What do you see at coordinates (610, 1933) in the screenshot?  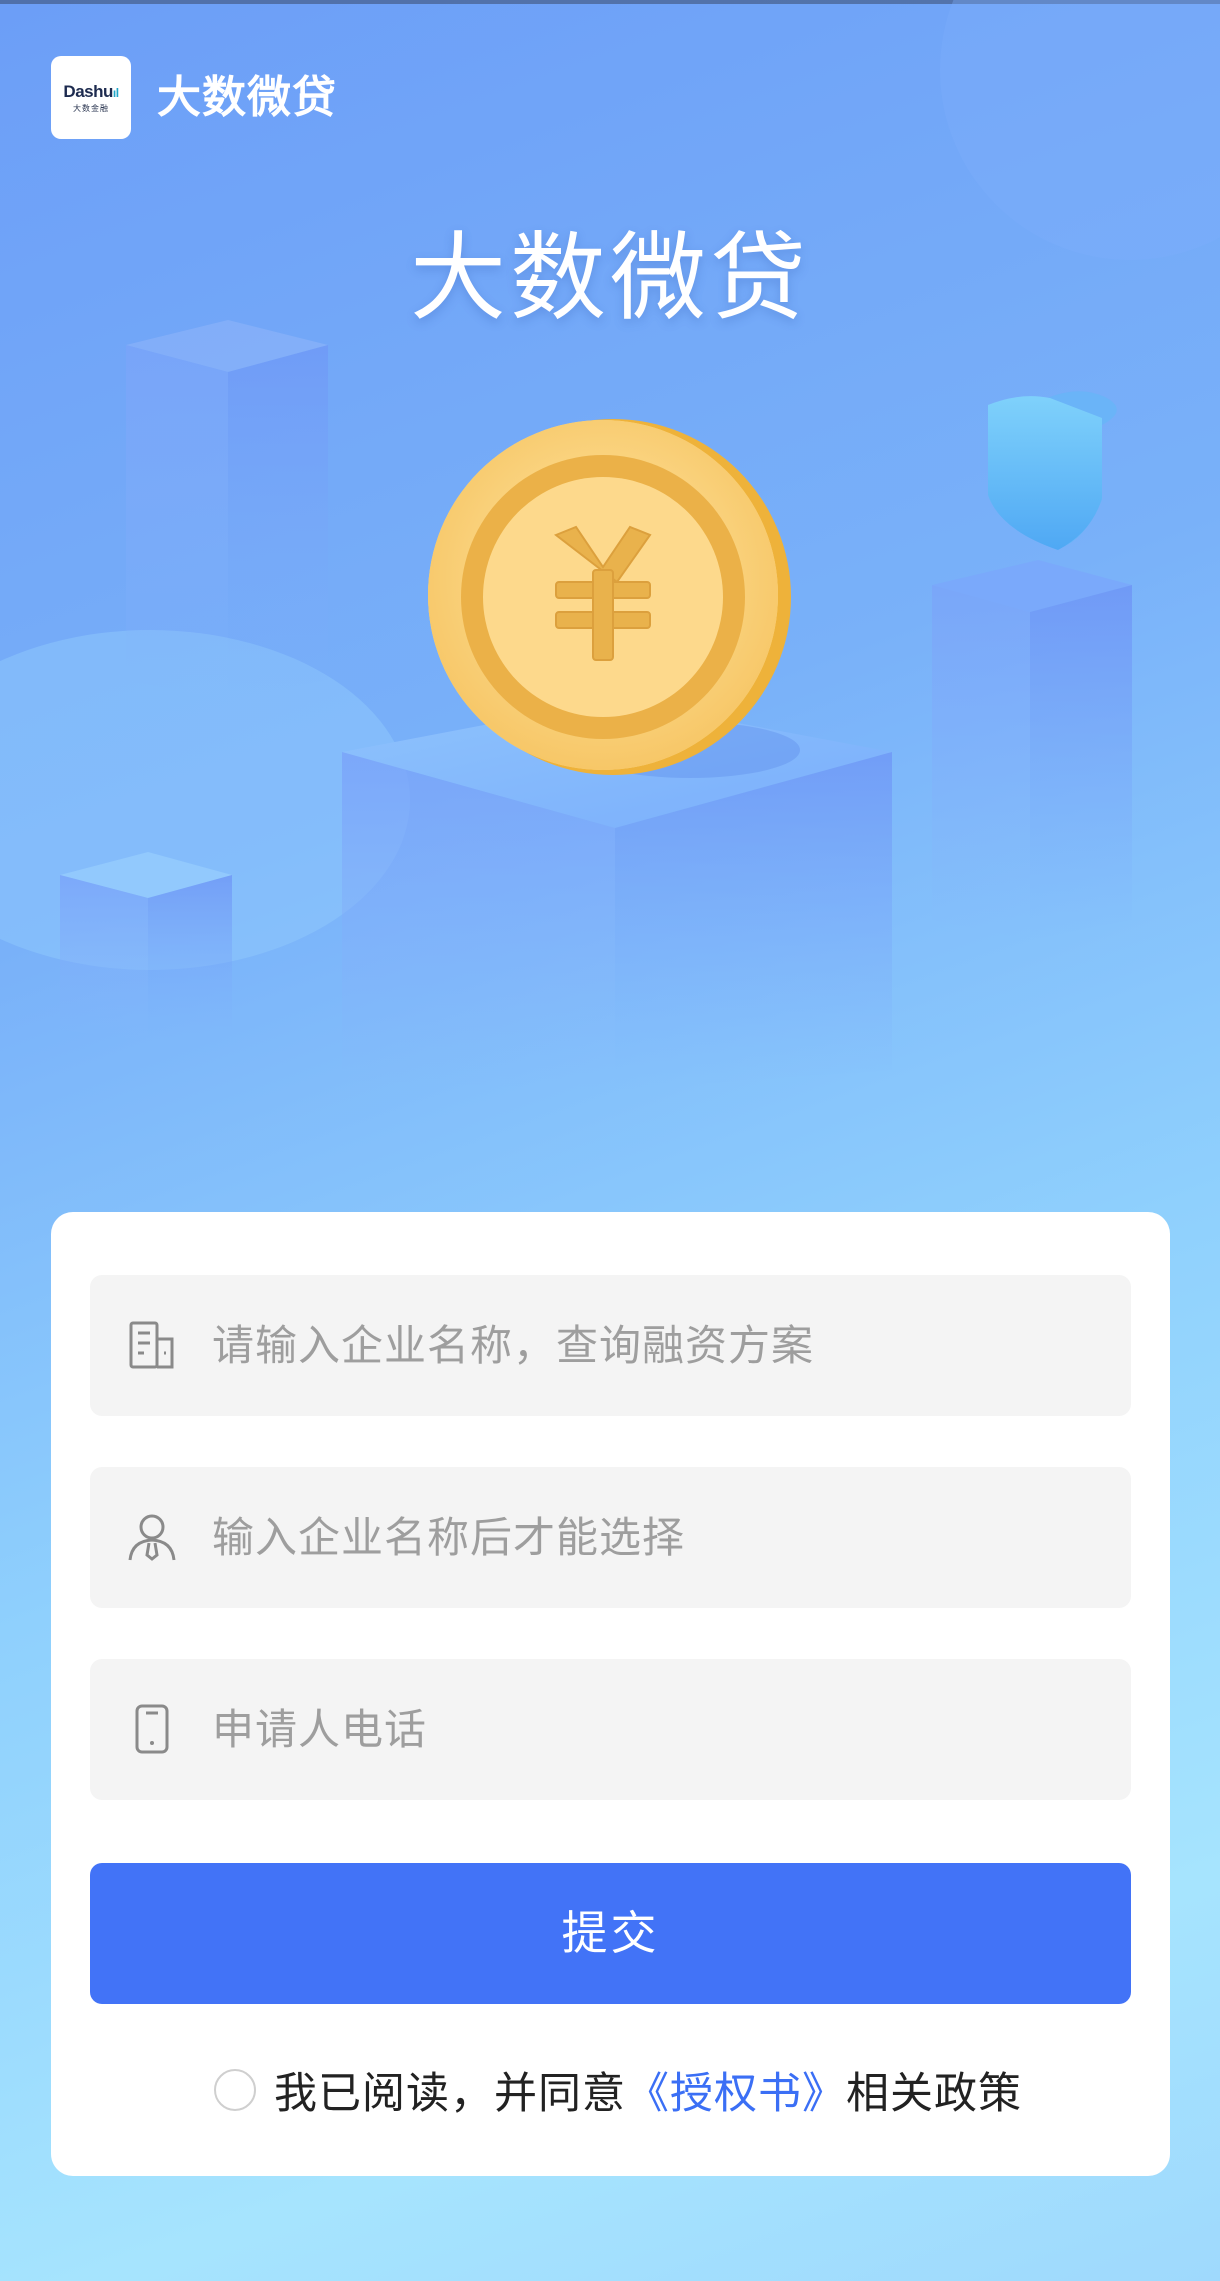 I see `submit-button: 提交` at bounding box center [610, 1933].